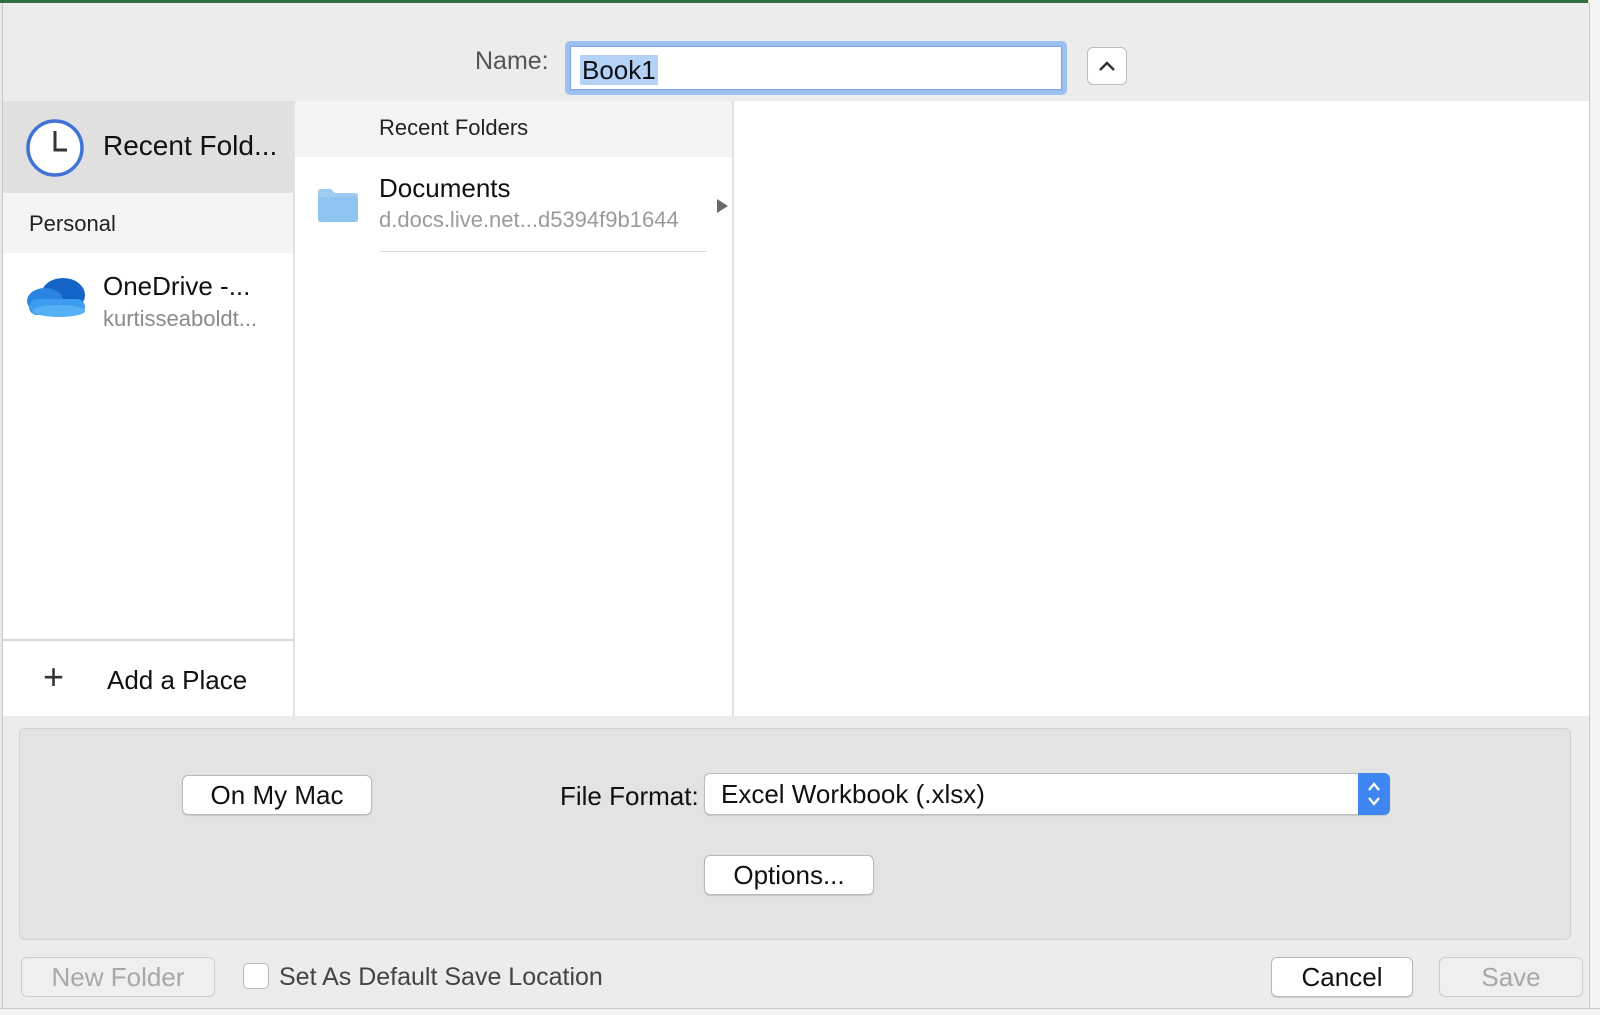 This screenshot has width=1600, height=1015. Describe the element at coordinates (72, 223) in the screenshot. I see `section-label: Personal` at that location.